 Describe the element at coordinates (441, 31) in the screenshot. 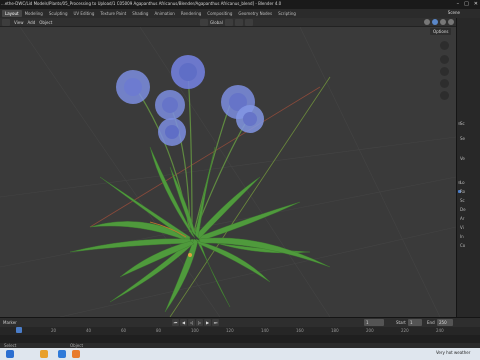

I see `options-dropdown: Options` at that location.